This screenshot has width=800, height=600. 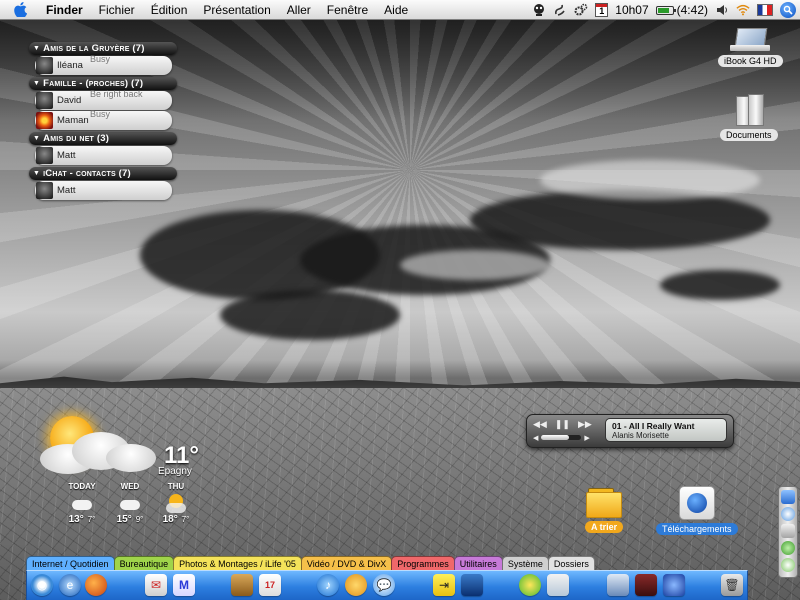 What do you see at coordinates (103, 138) in the screenshot?
I see `group-header: ▼ Amis du net (3)` at bounding box center [103, 138].